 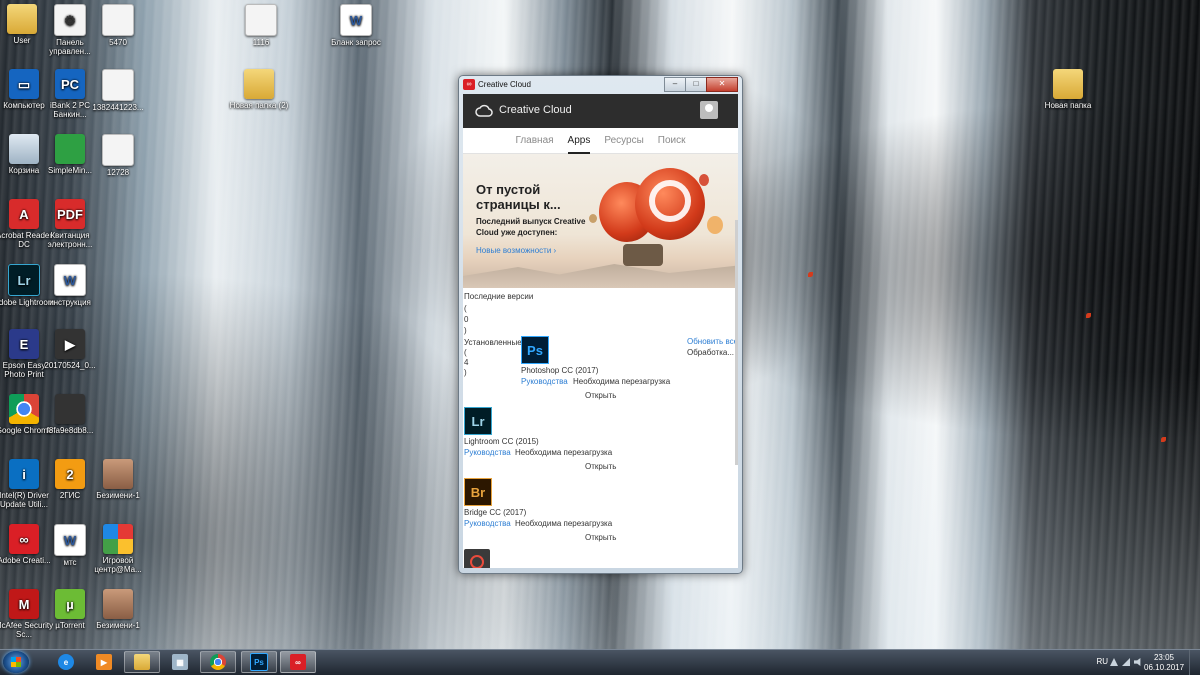 I want to click on taskbar-explorer, so click(x=142, y=662).